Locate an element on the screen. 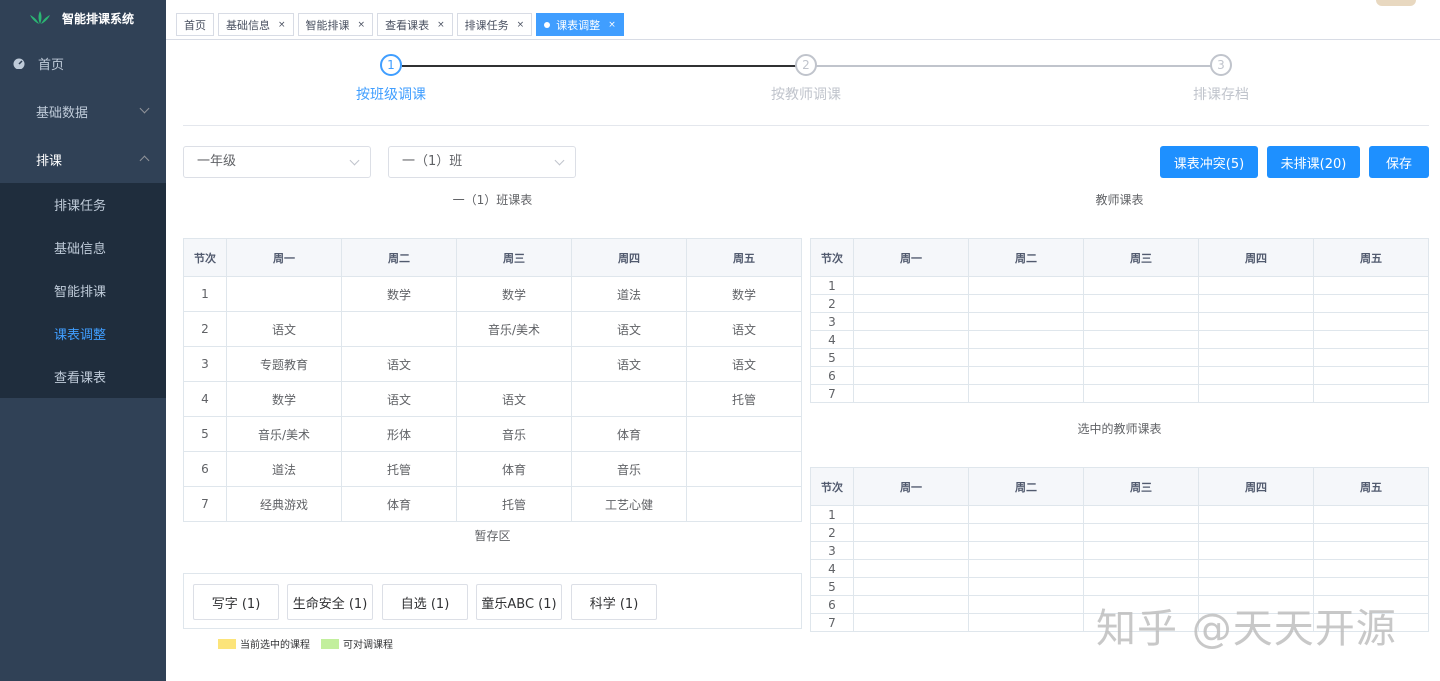 This screenshot has width=1440, height=681. course-cell: 音乐 is located at coordinates (629, 469).